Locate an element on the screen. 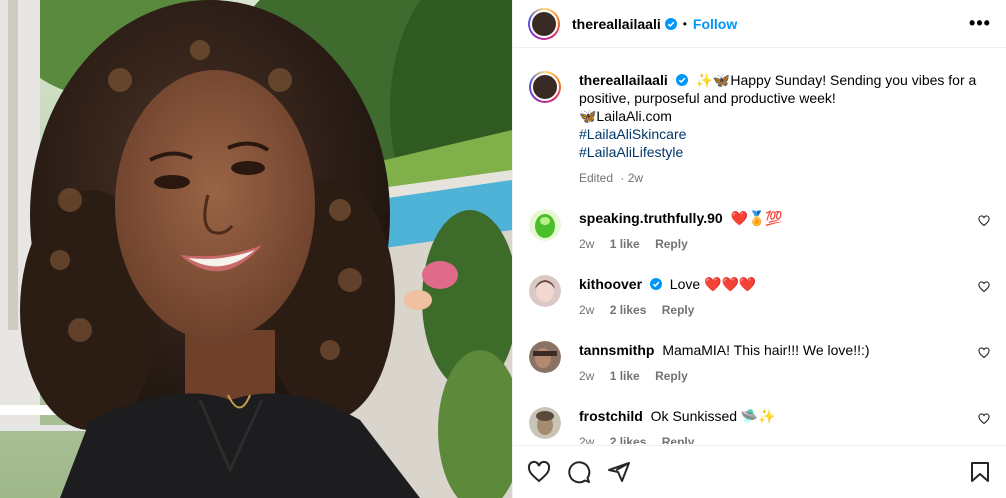 The width and height of the screenshot is (1006, 498). comment-username: speaking.truthfully.90 is located at coordinates (651, 218).